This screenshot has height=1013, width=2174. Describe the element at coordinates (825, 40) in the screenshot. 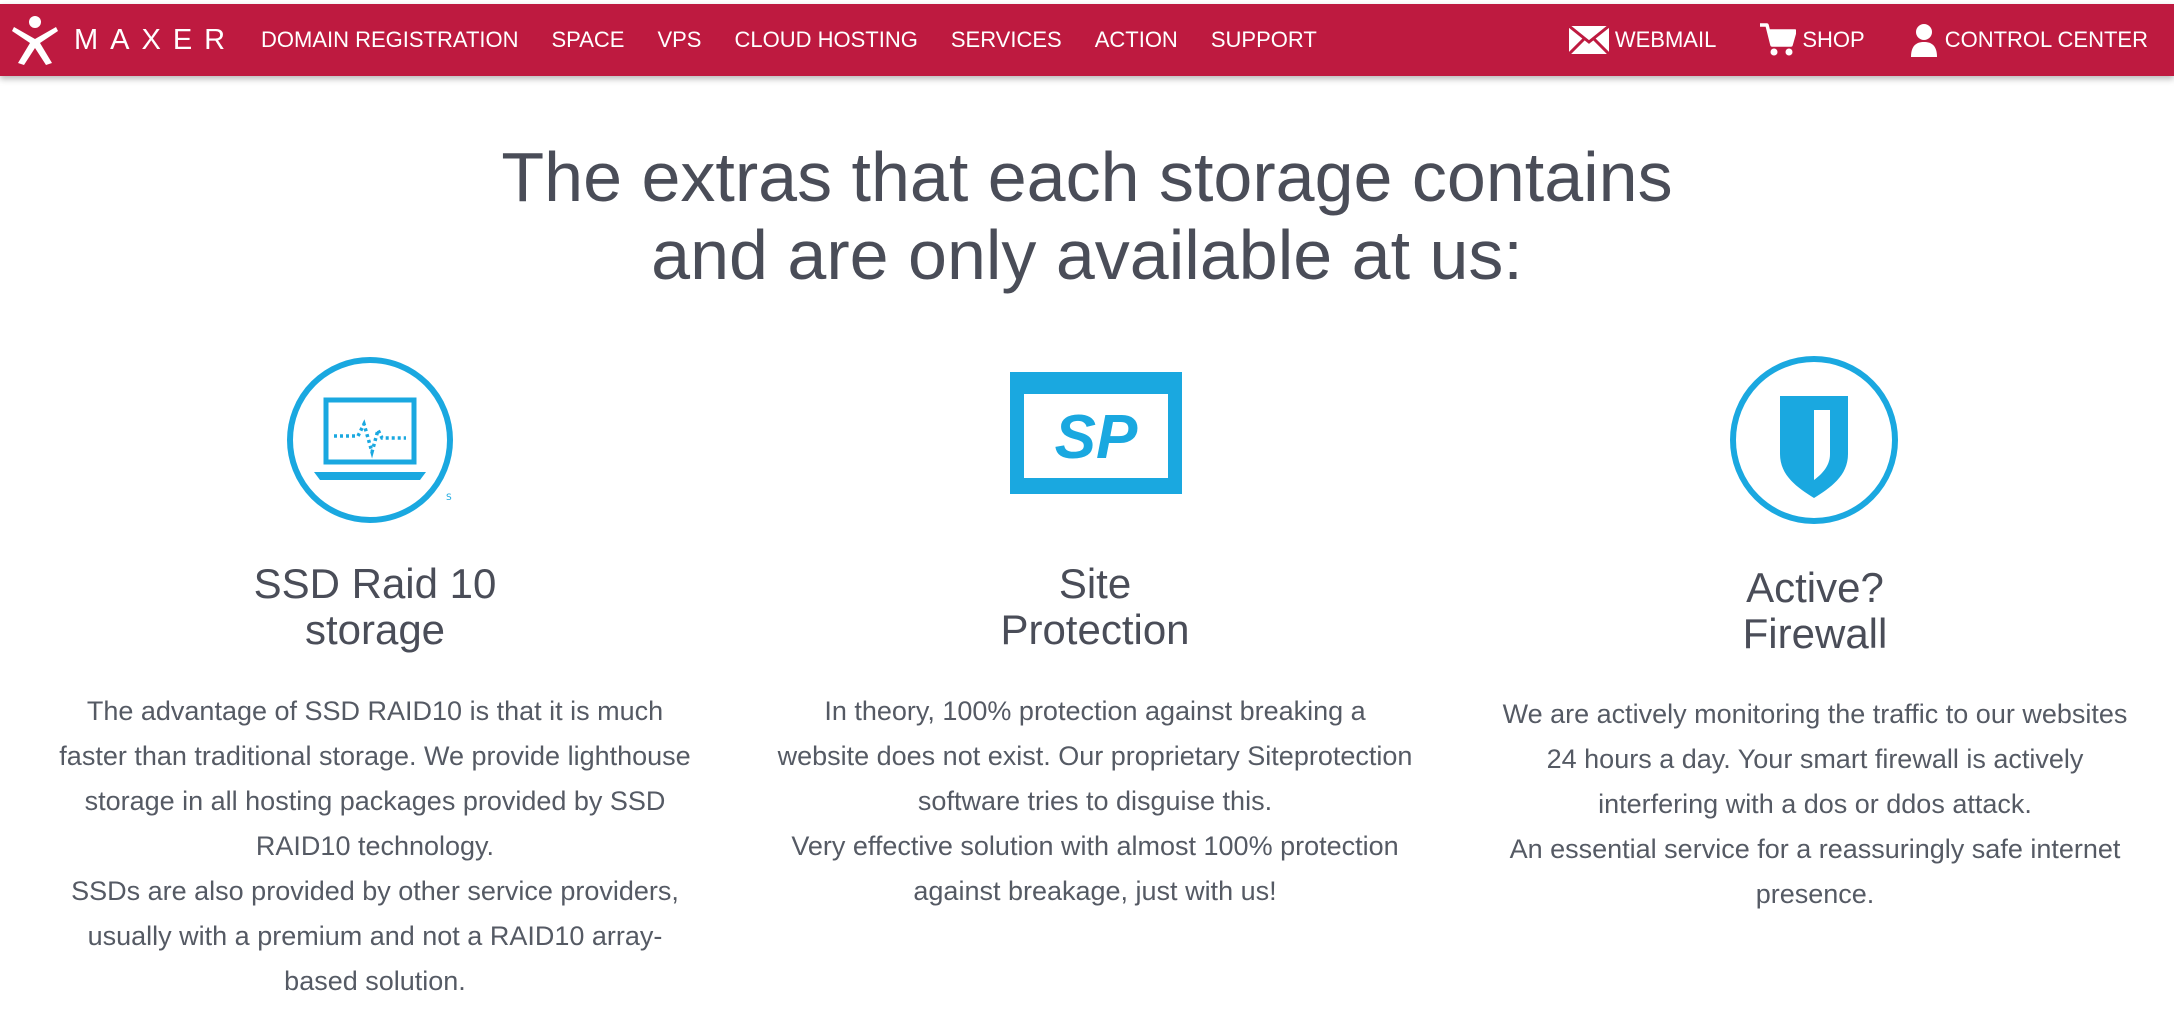

I see `nav-item-cloud-hosting: CLOUD HOSTING` at that location.